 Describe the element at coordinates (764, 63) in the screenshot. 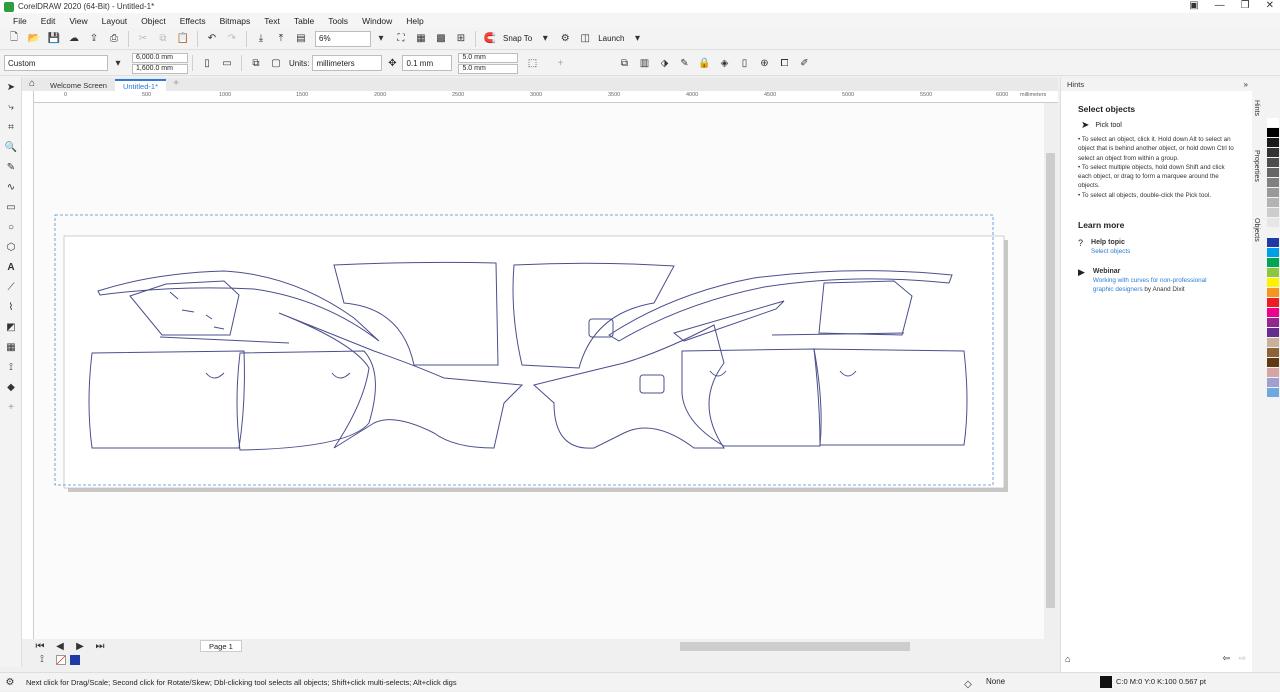

I see `new-page-icon: ⊕` at that location.